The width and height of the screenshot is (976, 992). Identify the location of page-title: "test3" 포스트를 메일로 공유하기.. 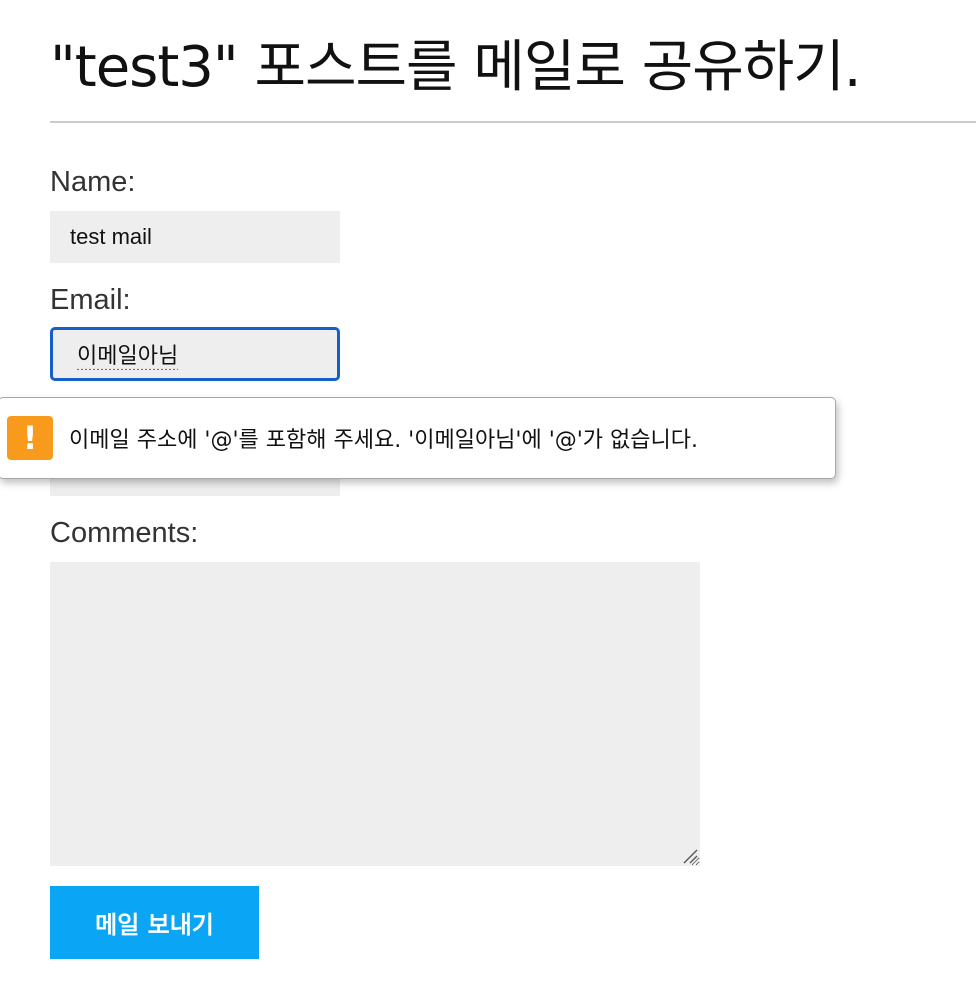
(456, 67).